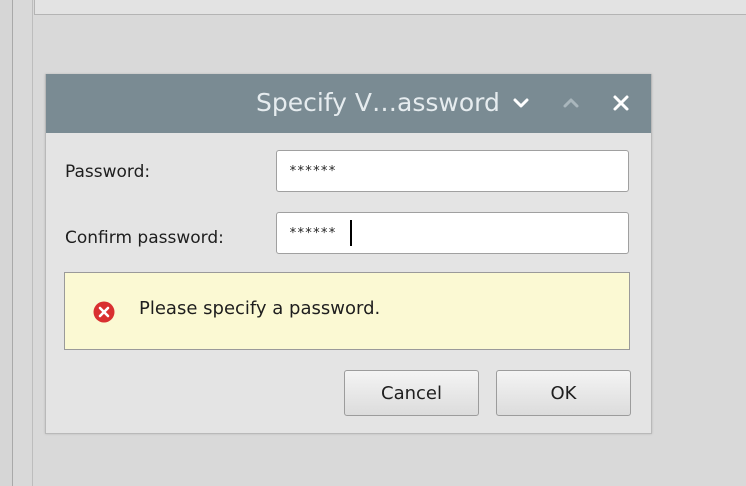  What do you see at coordinates (378, 102) in the screenshot?
I see `dialog-title: Specify V…assword` at bounding box center [378, 102].